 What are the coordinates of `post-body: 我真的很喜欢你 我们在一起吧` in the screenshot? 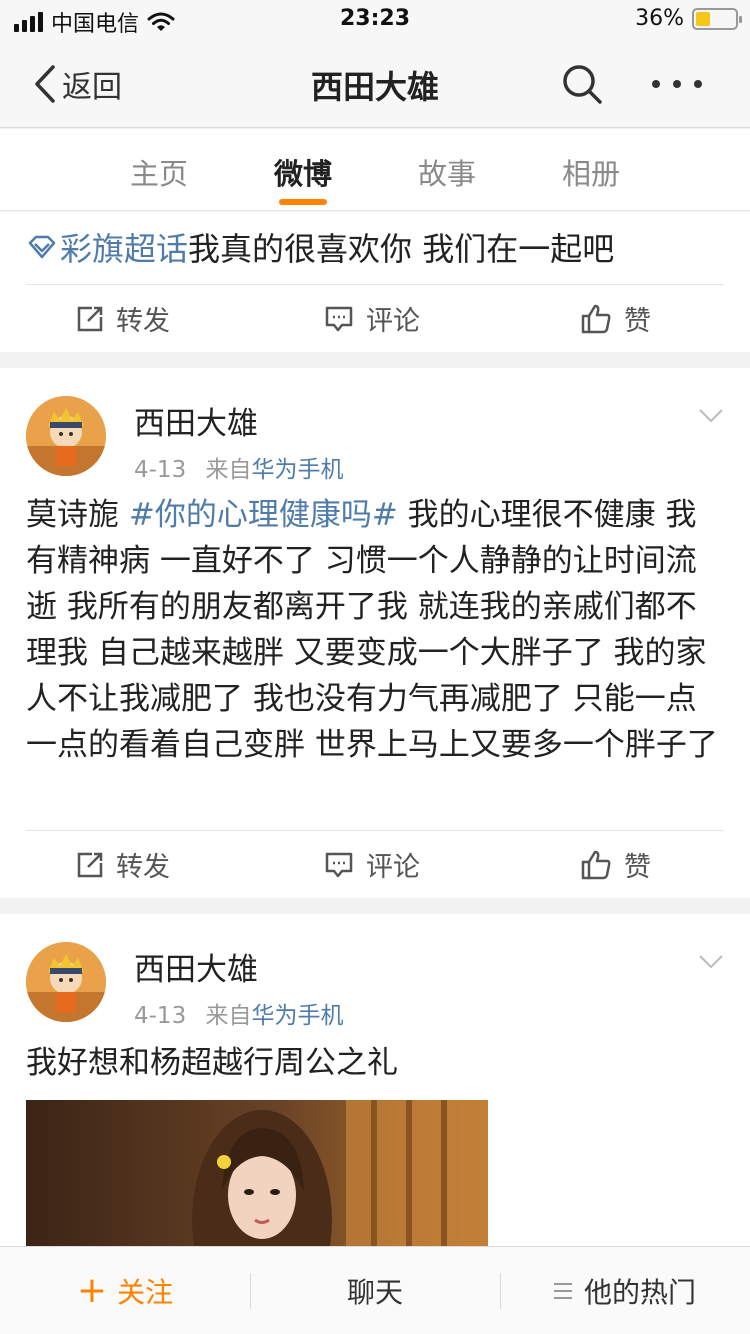 It's located at (401, 249).